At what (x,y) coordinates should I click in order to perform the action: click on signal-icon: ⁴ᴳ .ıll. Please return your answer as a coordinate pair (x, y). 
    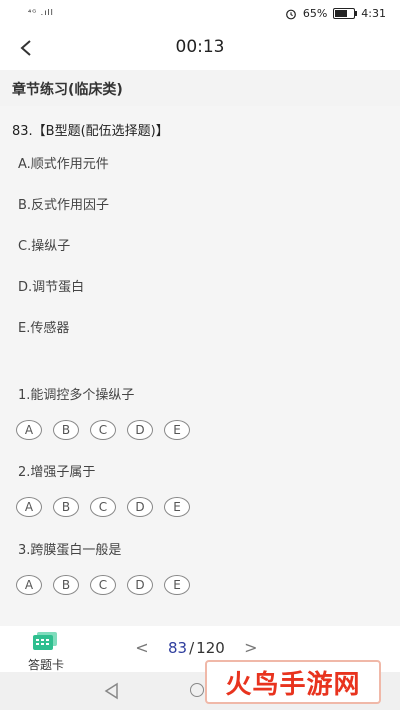
    Looking at the image, I should click on (41, 12).